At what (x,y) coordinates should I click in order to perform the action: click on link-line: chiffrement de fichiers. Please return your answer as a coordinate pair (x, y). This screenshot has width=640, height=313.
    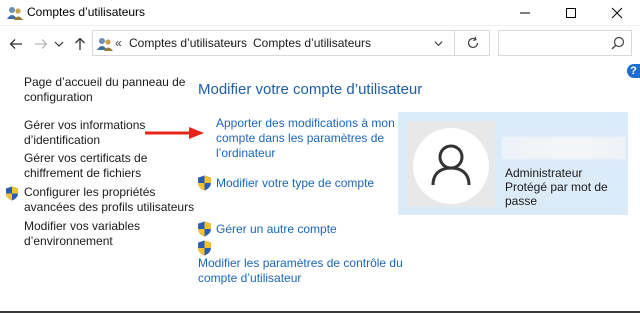
    Looking at the image, I should click on (83, 173).